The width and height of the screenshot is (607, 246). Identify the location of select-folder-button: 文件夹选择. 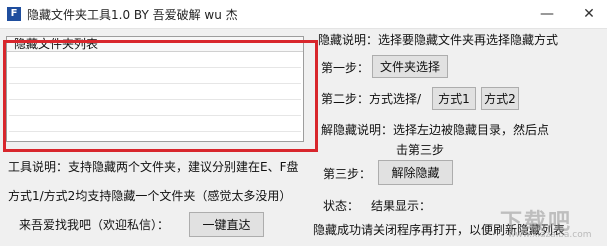
(410, 66).